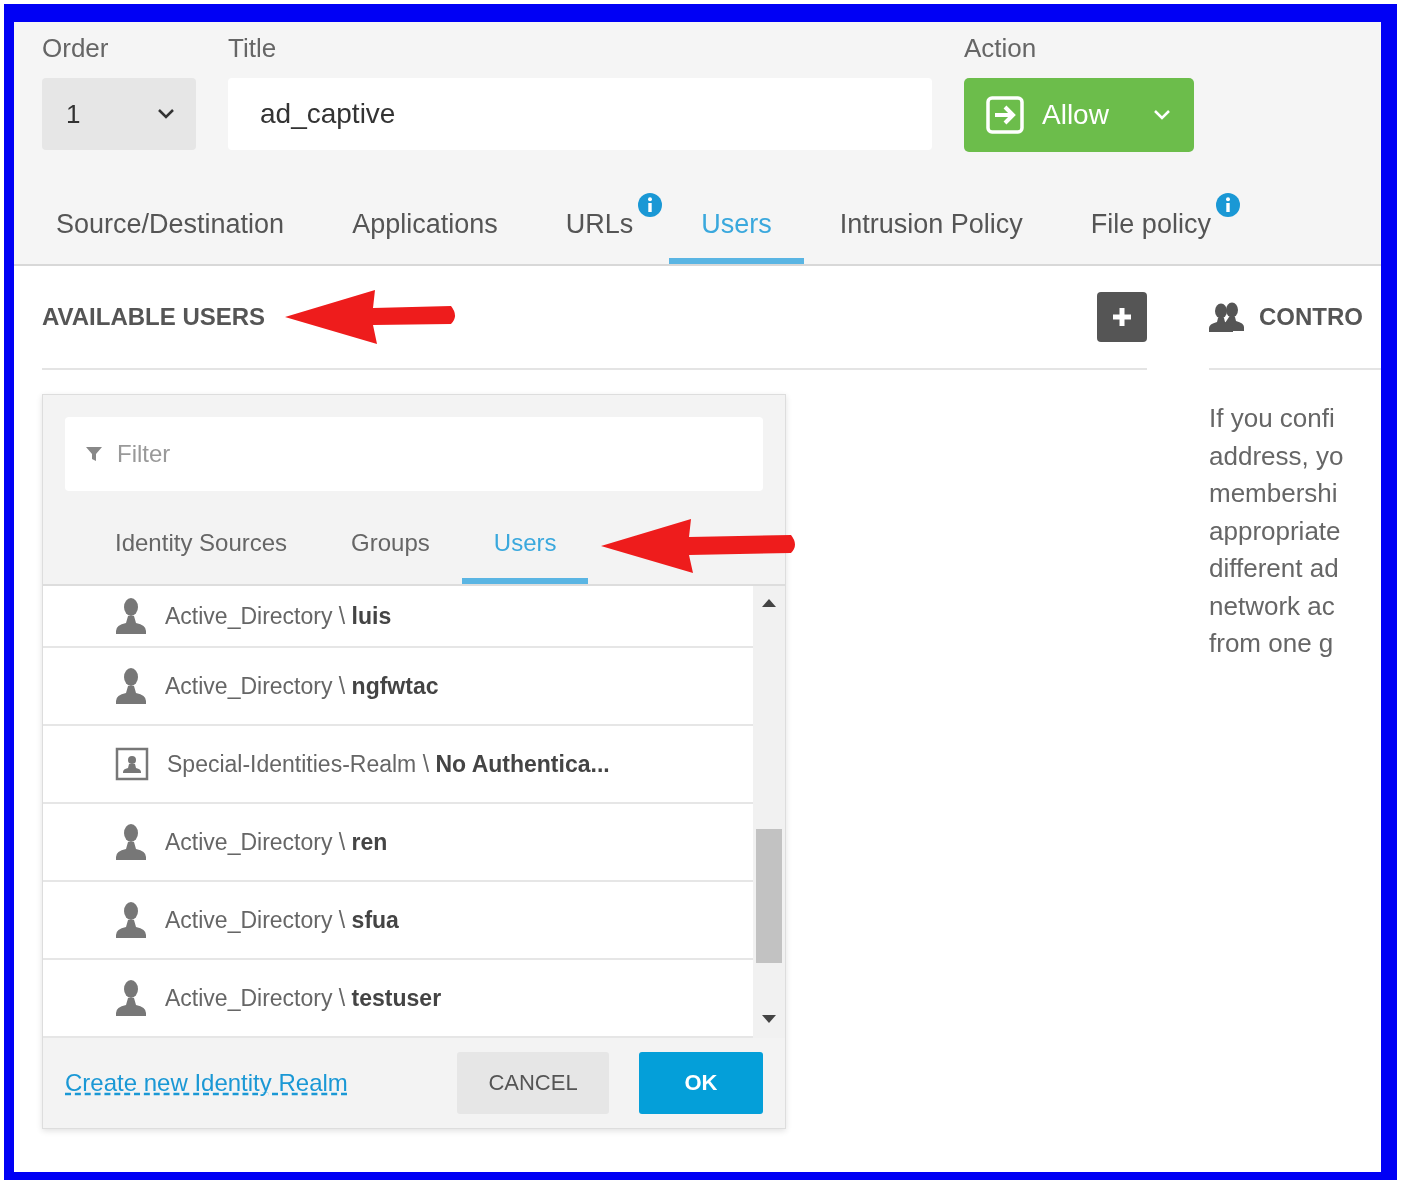  I want to click on title-field: ad_captive, so click(580, 114).